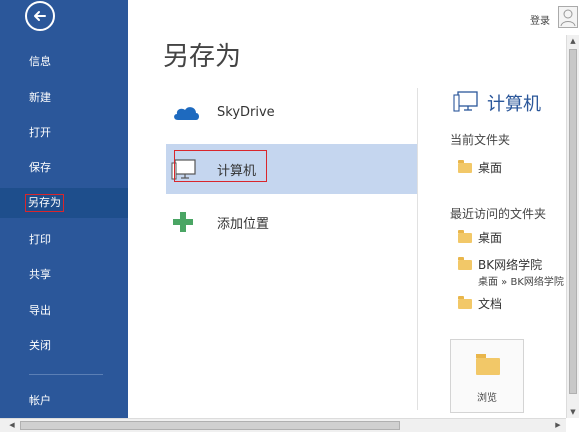 The image size is (583, 438). What do you see at coordinates (246, 112) in the screenshot?
I see `location-skydrive-label: SkyDrive` at bounding box center [246, 112].